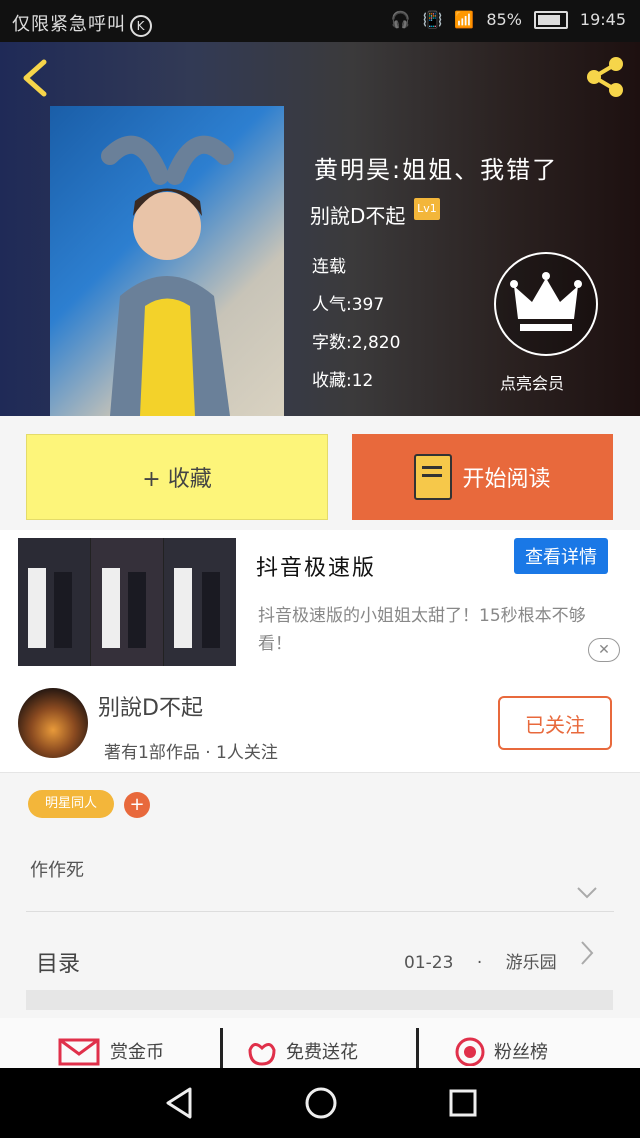  Describe the element at coordinates (82, 23) in the screenshot. I see `status-carrier-text: 仅限紧急呼叫 K` at that location.